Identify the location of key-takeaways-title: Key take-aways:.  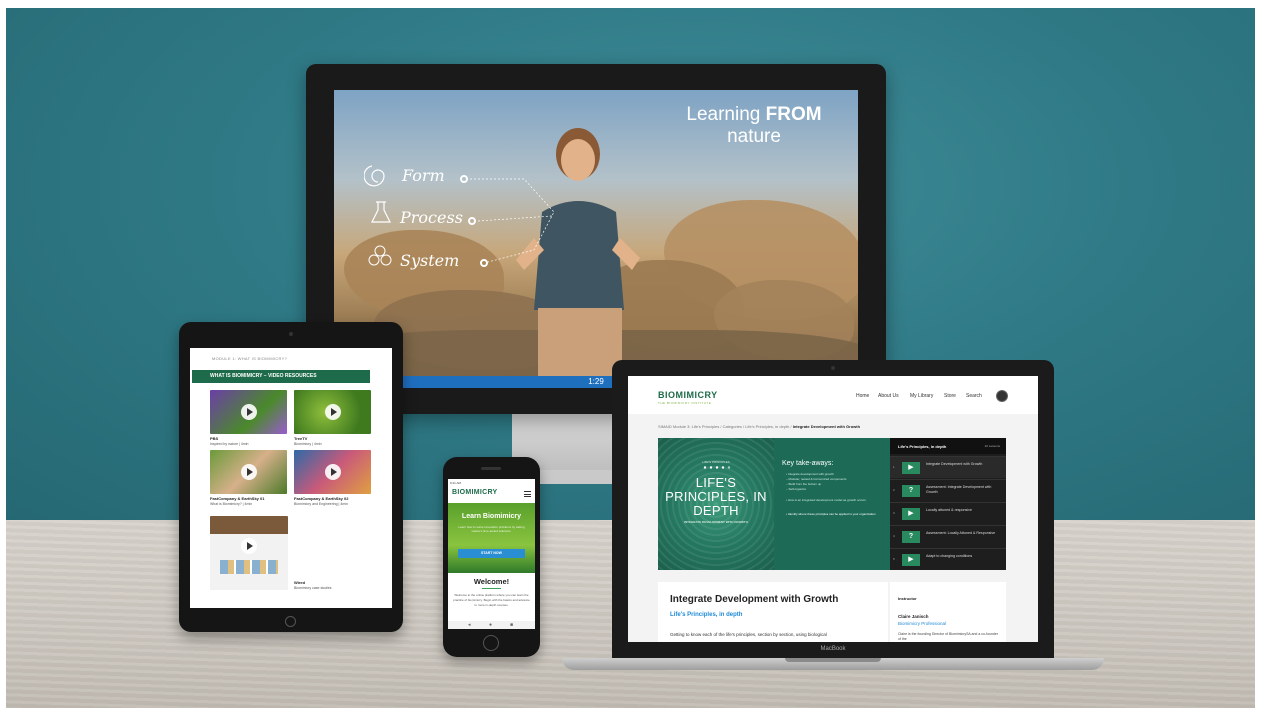
(808, 463).